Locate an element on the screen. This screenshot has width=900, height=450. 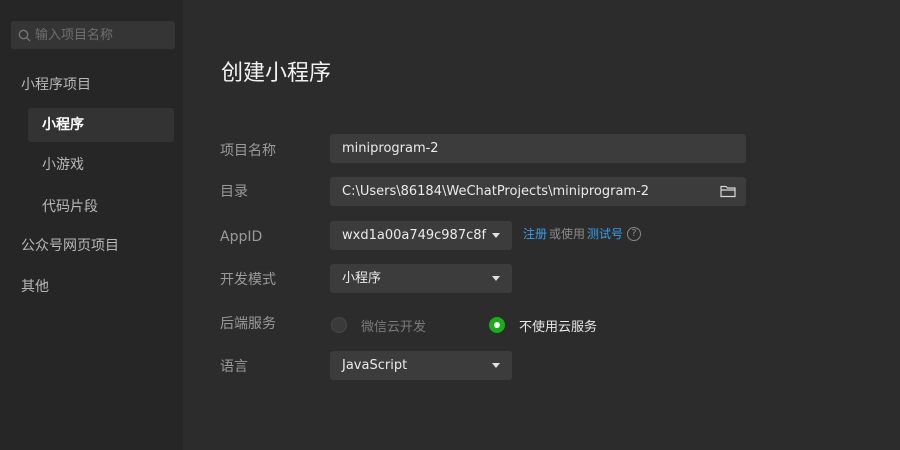
language-label: 语言 is located at coordinates (234, 367).